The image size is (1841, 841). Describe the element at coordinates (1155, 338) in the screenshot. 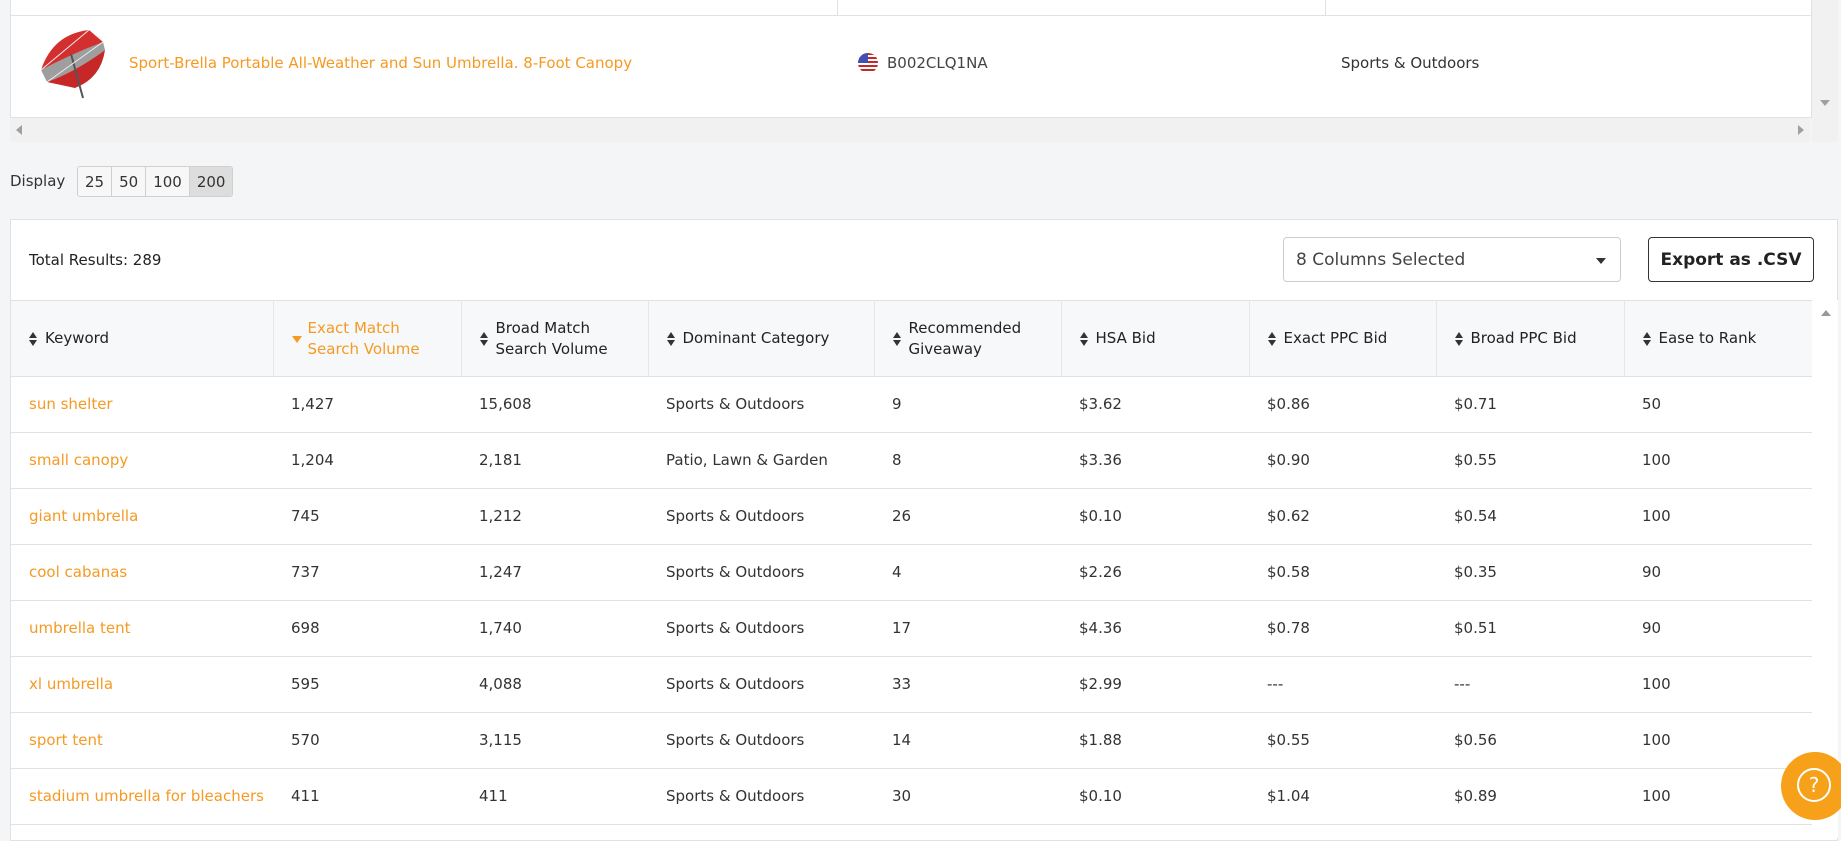

I see `column-header-hsa-bid: HSA Bid` at that location.